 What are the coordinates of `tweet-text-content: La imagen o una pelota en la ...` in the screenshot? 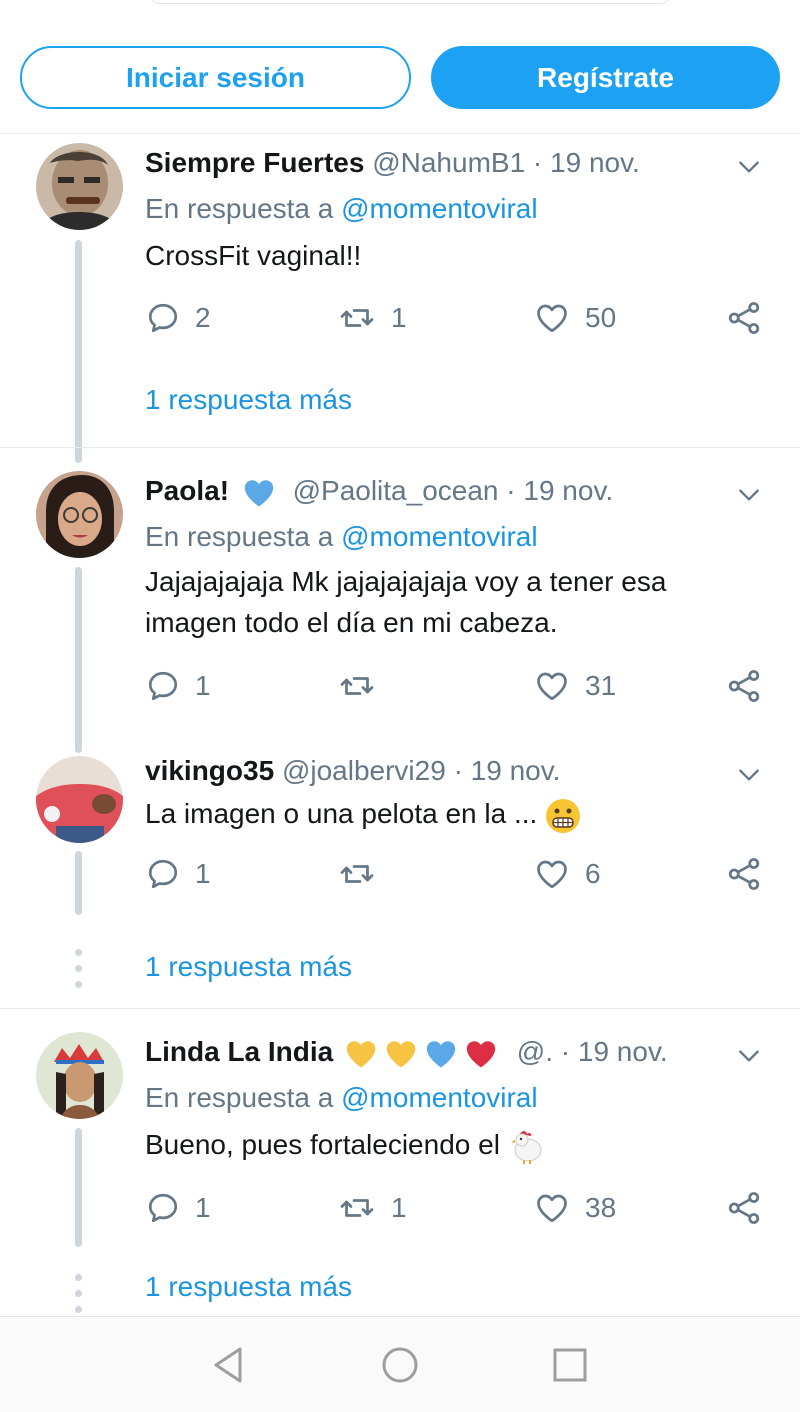 It's located at (341, 813).